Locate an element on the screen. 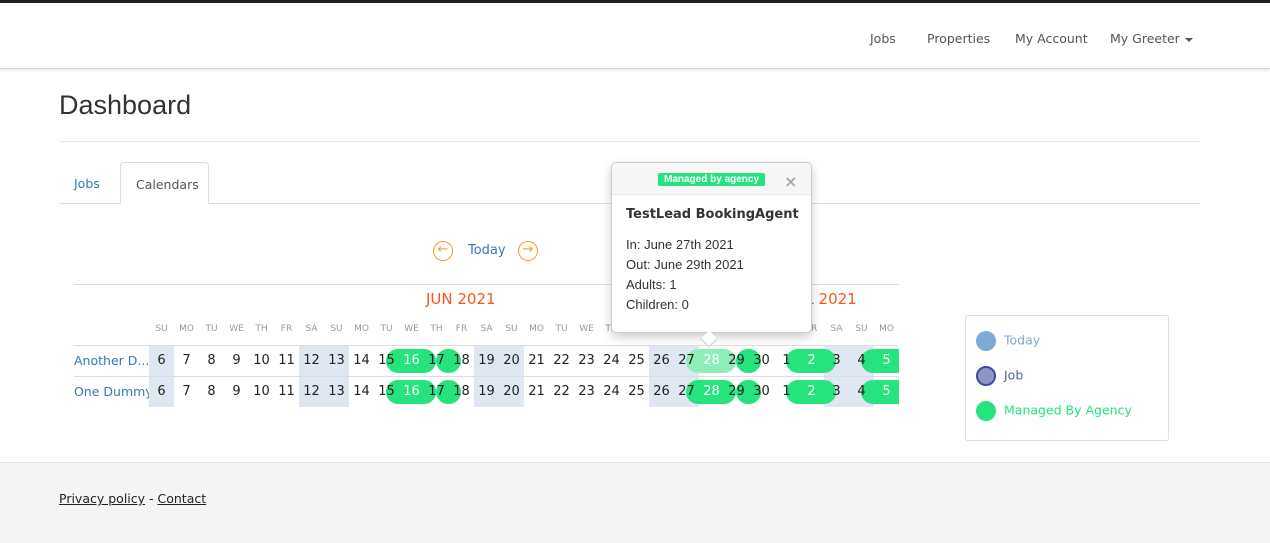 Image resolution: width=1270 pixels, height=543 pixels. today-button: Today is located at coordinates (487, 250).